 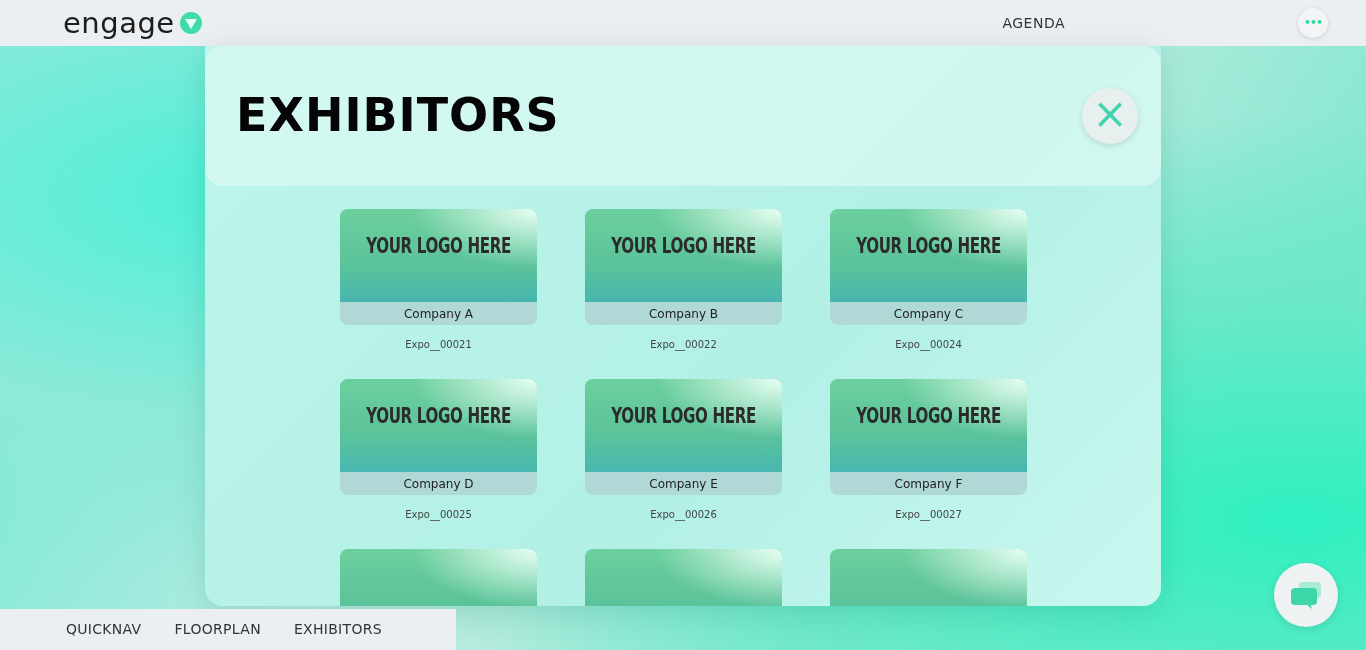 What do you see at coordinates (217, 629) in the screenshot?
I see `bottom-nav-link: FLOORPLAN` at bounding box center [217, 629].